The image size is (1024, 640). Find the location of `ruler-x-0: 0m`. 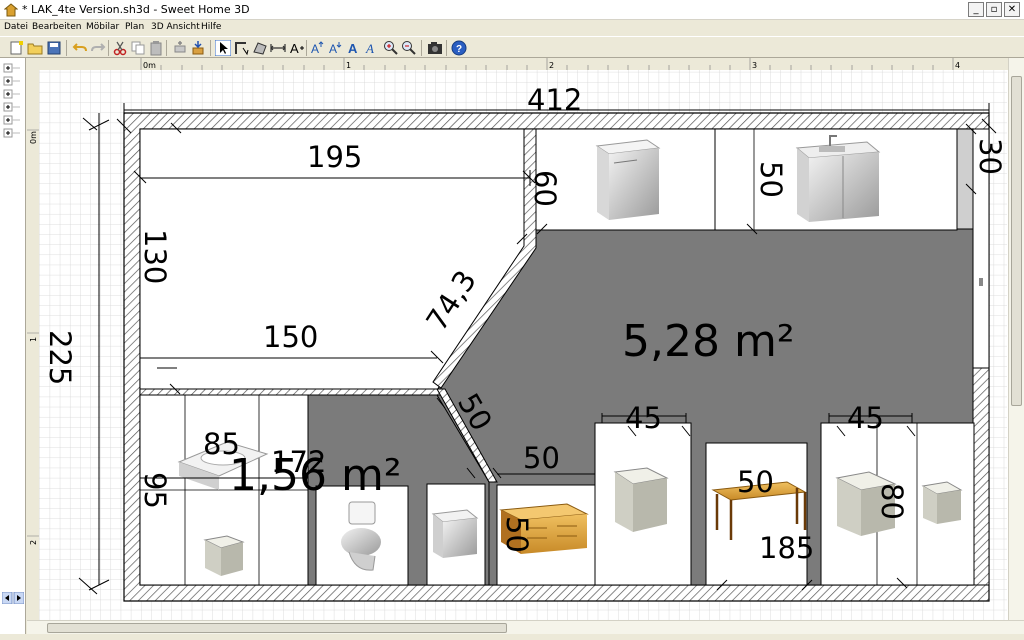

ruler-x-0: 0m is located at coordinates (149, 65).